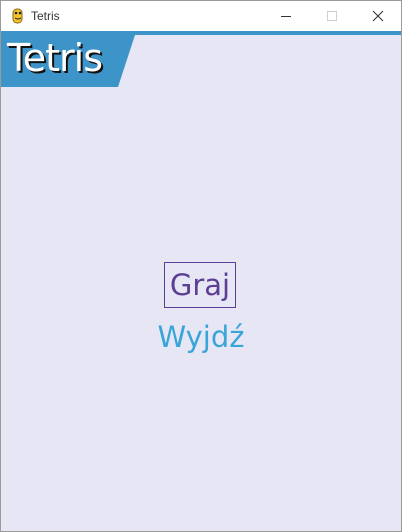 The height and width of the screenshot is (532, 402). I want to click on play-button: Graj, so click(200, 285).